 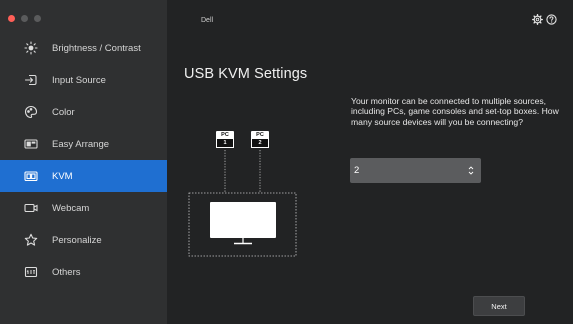 I want to click on pc-number: 1, so click(x=225, y=143).